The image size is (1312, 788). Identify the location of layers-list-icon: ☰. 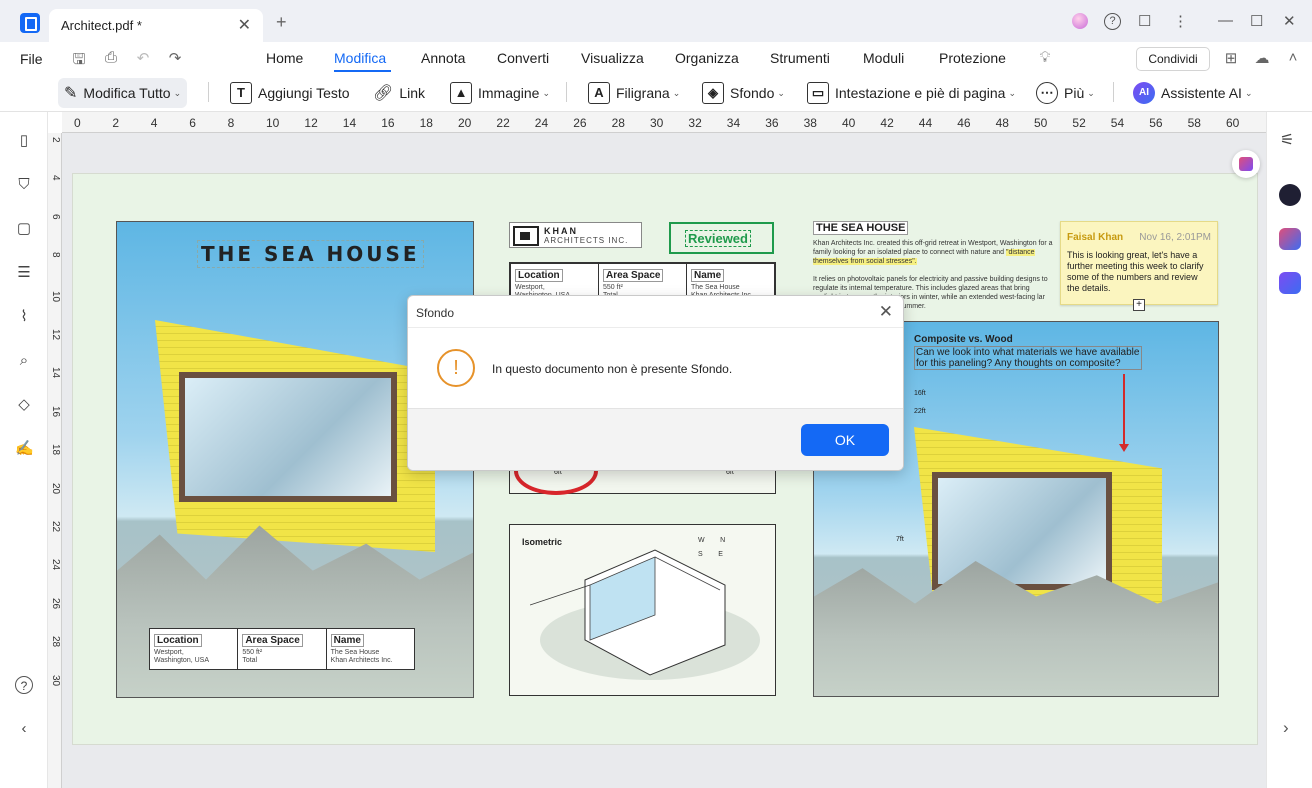
(24, 273).